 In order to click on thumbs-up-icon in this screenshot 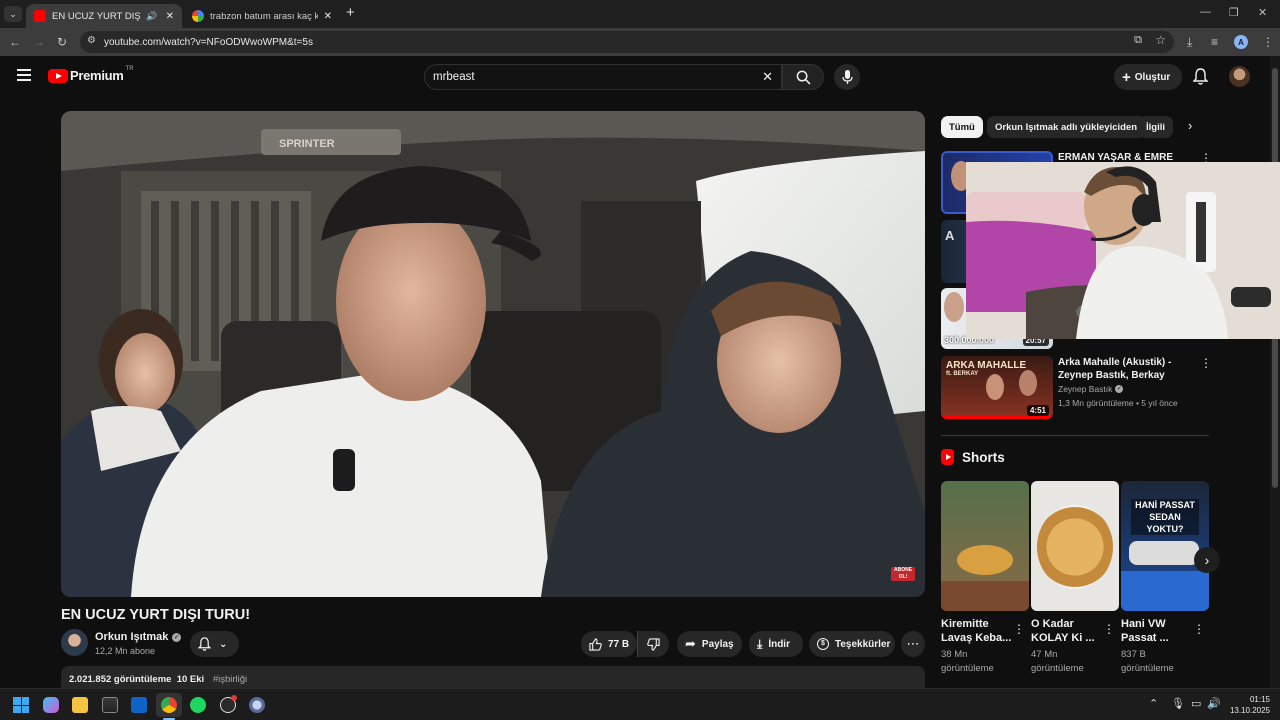, I will do `click(595, 644)`.